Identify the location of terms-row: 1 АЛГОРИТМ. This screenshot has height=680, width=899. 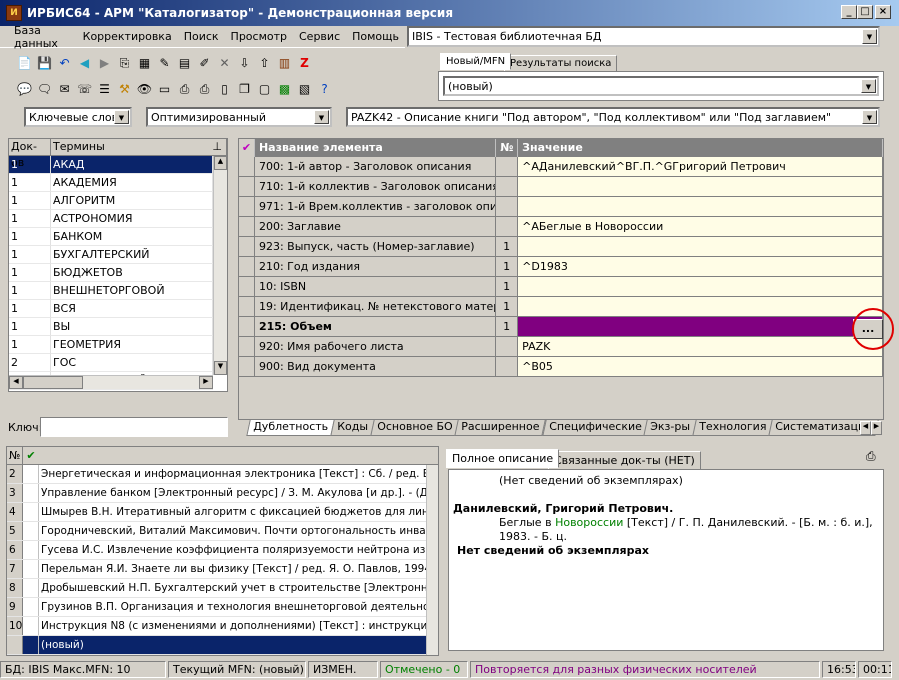
(118, 201).